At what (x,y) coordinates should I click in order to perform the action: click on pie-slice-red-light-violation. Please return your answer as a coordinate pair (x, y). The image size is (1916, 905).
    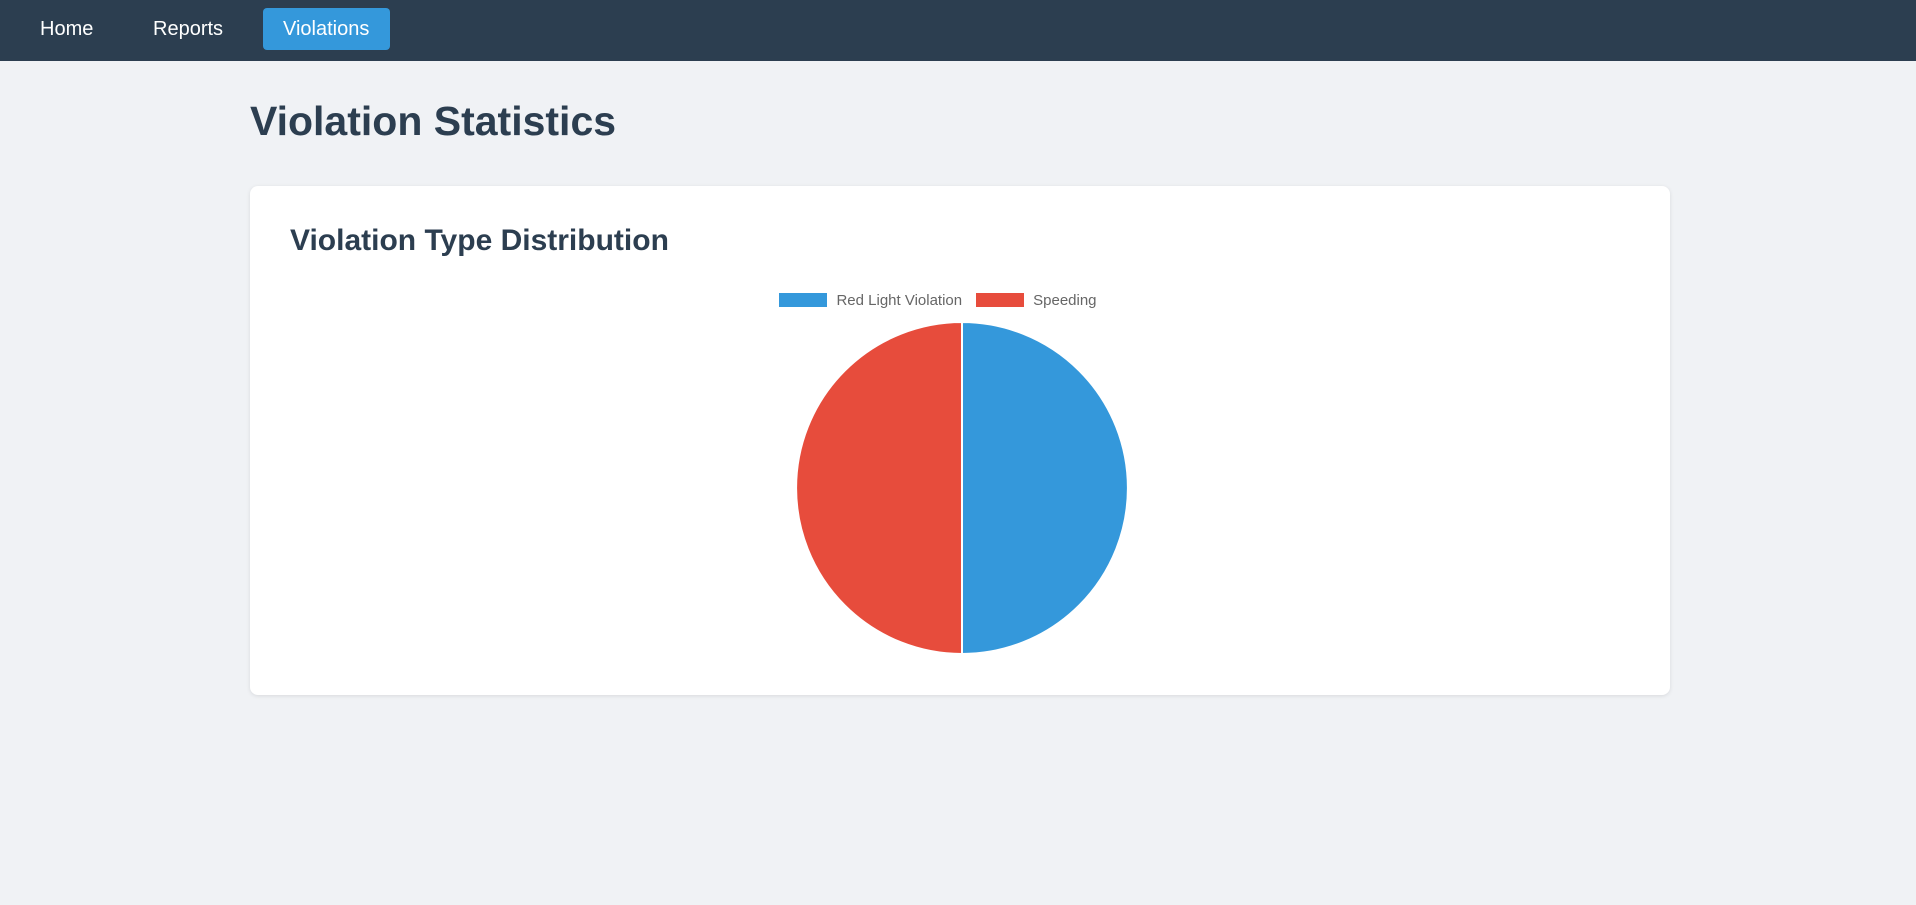
    Looking at the image, I should click on (1045, 488).